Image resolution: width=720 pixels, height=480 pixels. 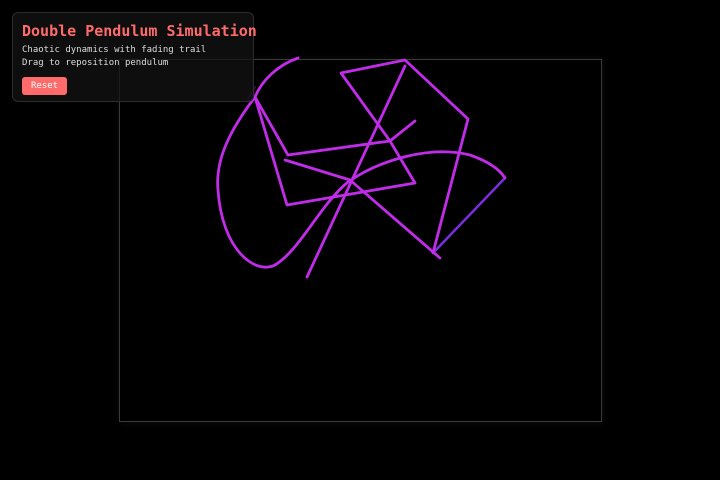 I want to click on reset-button: Reset, so click(x=45, y=86).